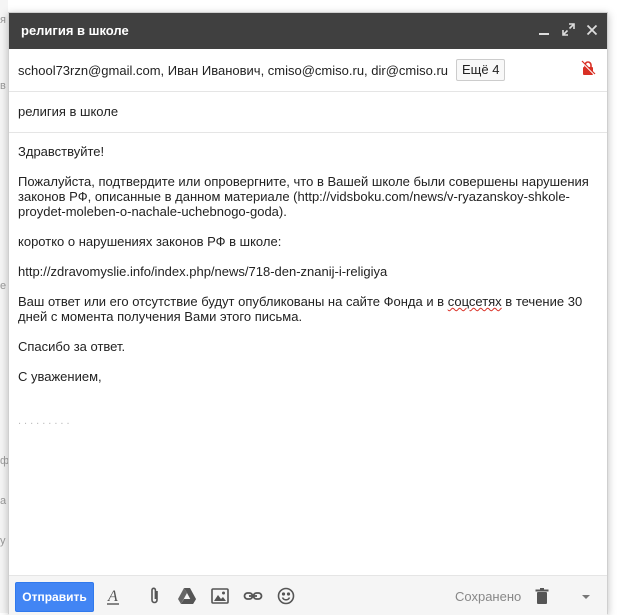 This screenshot has width=617, height=615. Describe the element at coordinates (54, 597) in the screenshot. I see `send-button: Отправить` at that location.